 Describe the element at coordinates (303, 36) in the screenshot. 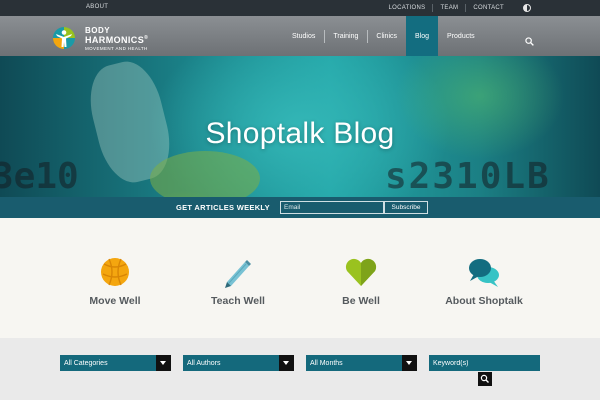

I see `nav-item-studios: Studios` at that location.